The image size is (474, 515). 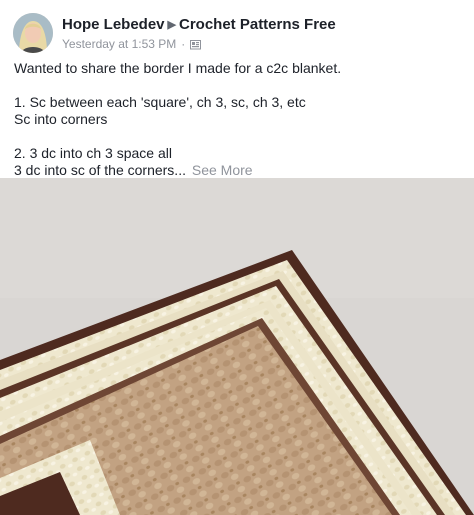 What do you see at coordinates (119, 44) in the screenshot?
I see `post-timestamp: Yesterday at 1:53 PM` at bounding box center [119, 44].